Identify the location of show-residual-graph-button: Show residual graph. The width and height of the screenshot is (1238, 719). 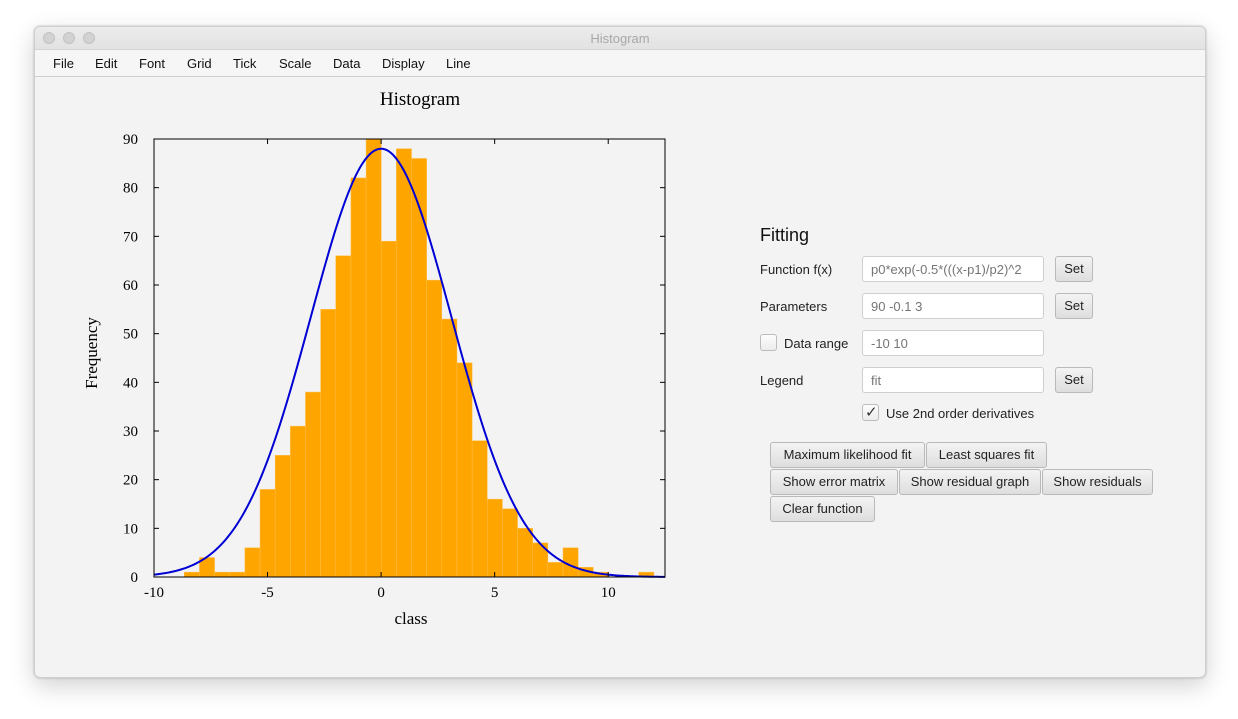
(970, 482).